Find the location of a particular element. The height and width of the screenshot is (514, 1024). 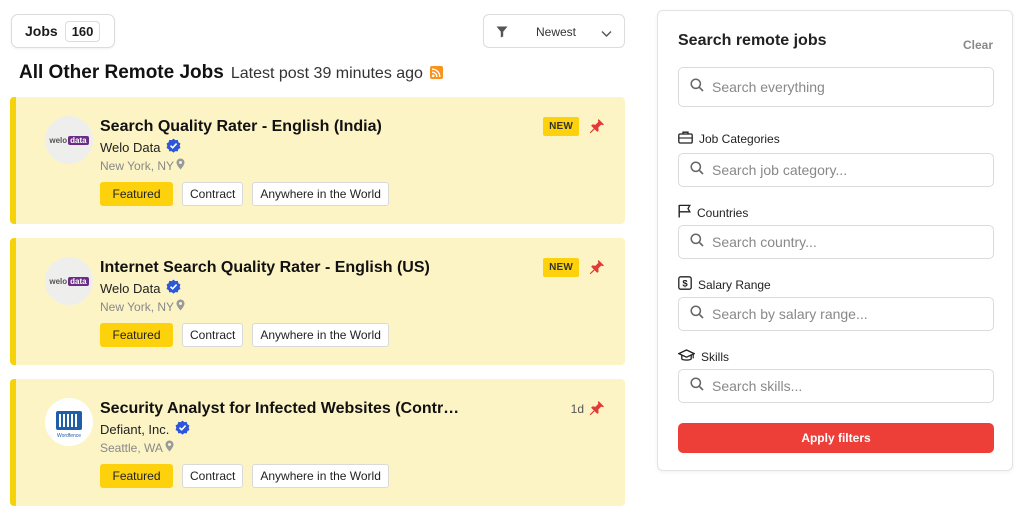

rss-icon is located at coordinates (436, 72).